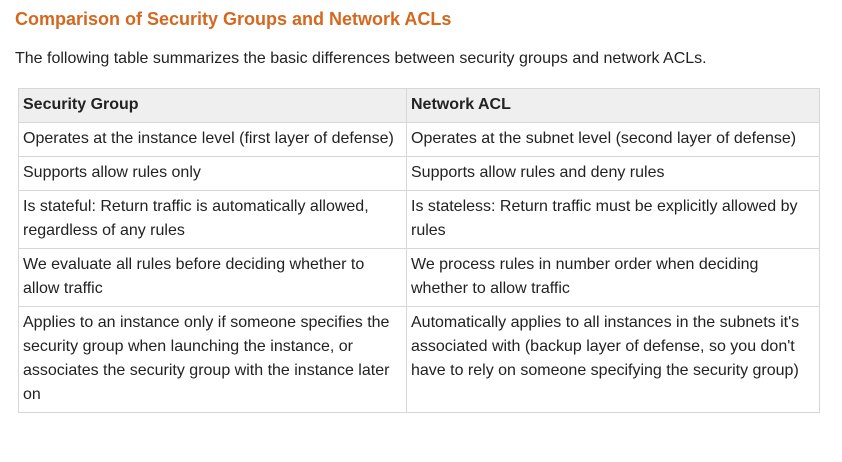  Describe the element at coordinates (613, 105) in the screenshot. I see `header-network-acl: Network ACL` at that location.